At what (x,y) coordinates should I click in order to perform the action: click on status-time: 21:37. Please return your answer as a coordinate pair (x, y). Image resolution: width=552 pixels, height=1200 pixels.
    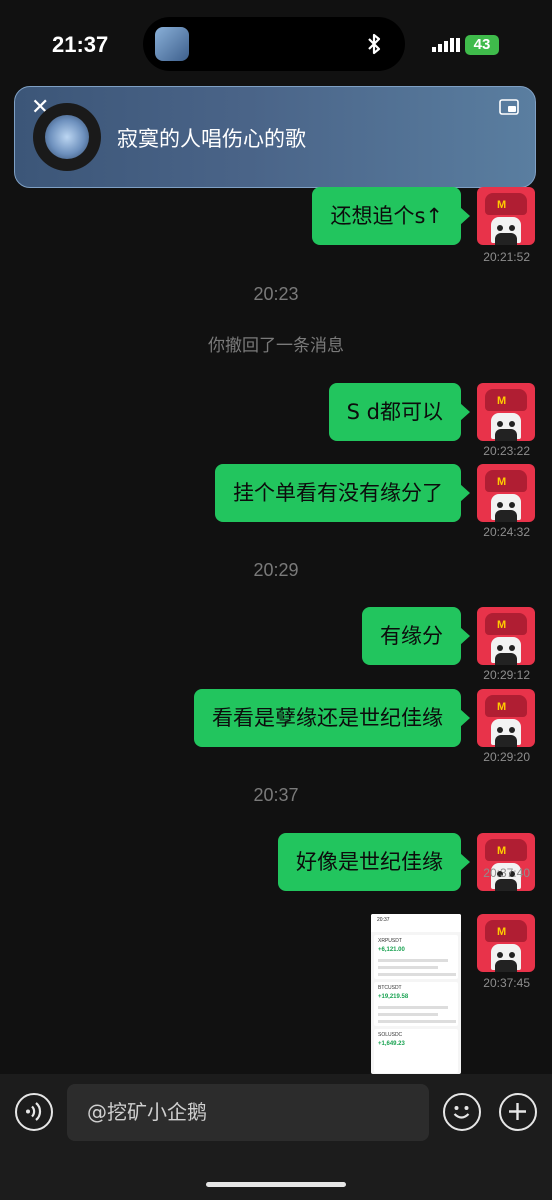
    Looking at the image, I should click on (80, 44).